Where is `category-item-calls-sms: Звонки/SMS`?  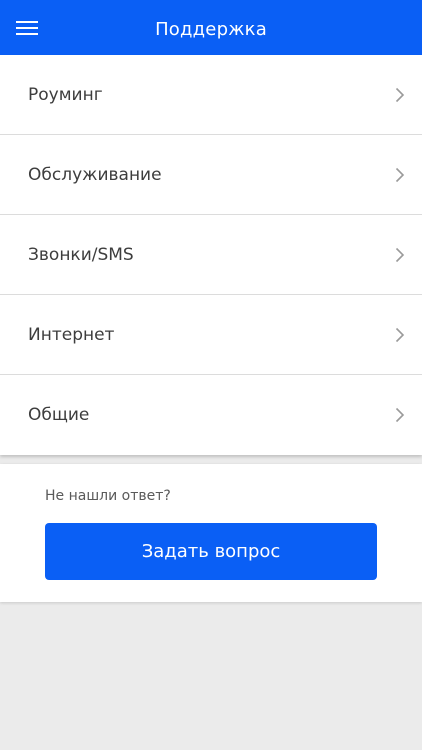 category-item-calls-sms: Звонки/SMS is located at coordinates (211, 255).